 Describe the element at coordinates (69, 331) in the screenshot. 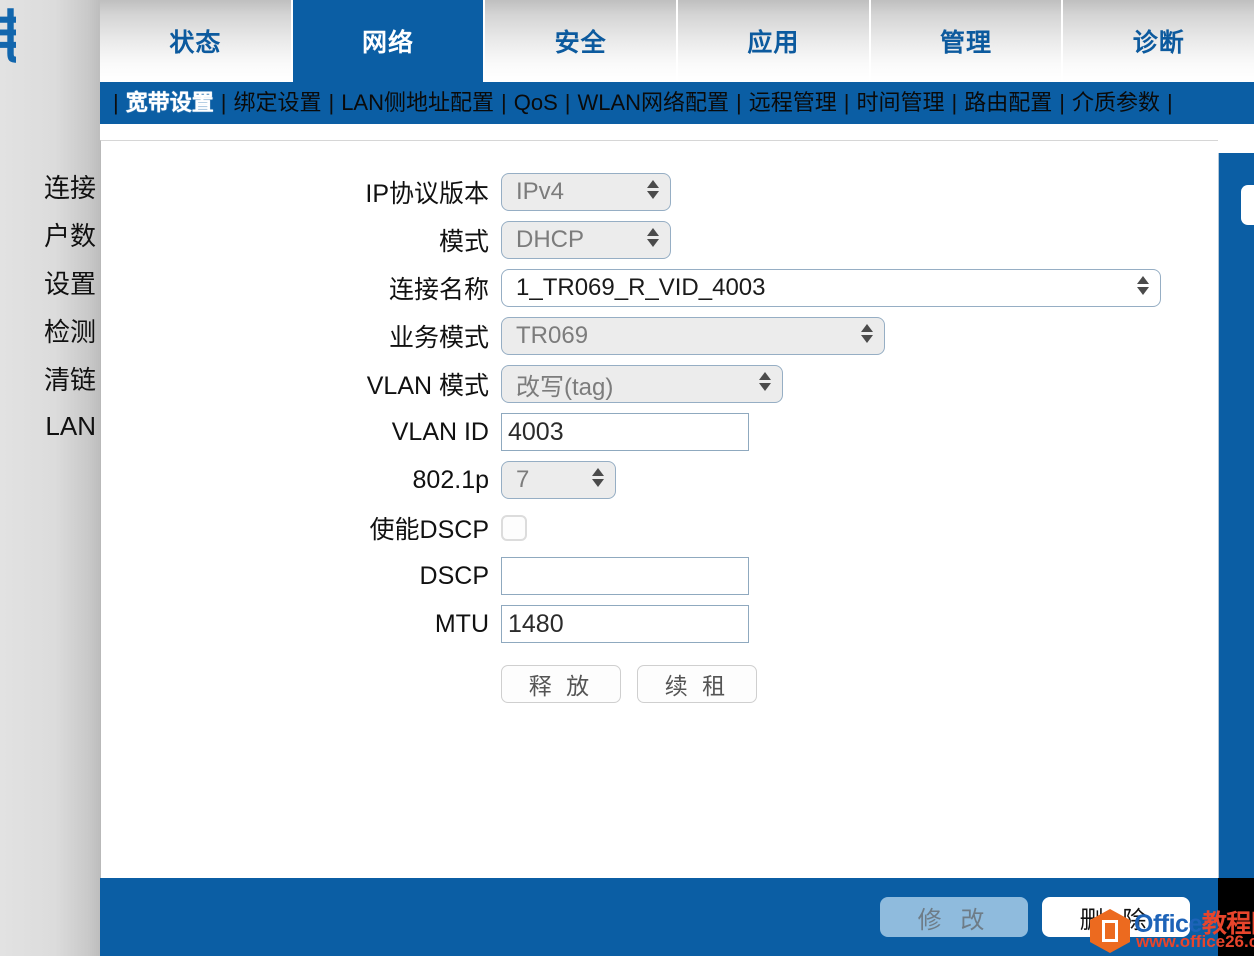

I see `sidebar-item-label: 检测` at that location.